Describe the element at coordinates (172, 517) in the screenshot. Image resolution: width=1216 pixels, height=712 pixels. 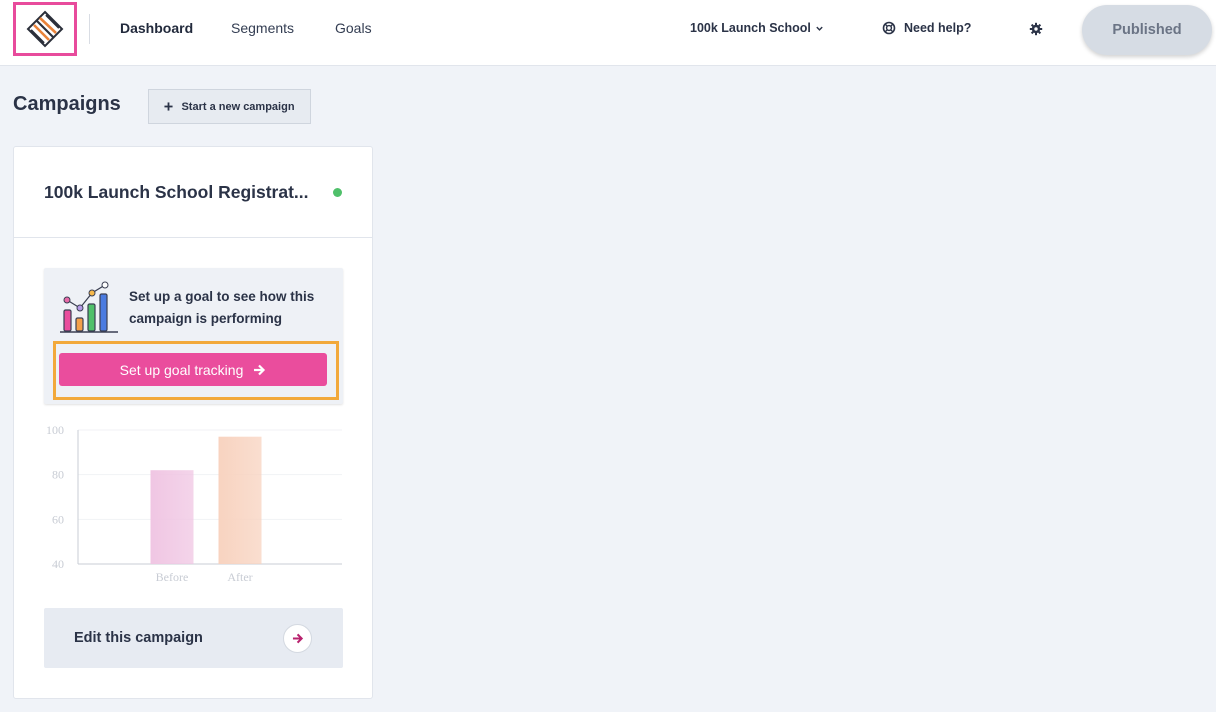
I see `bar-before` at that location.